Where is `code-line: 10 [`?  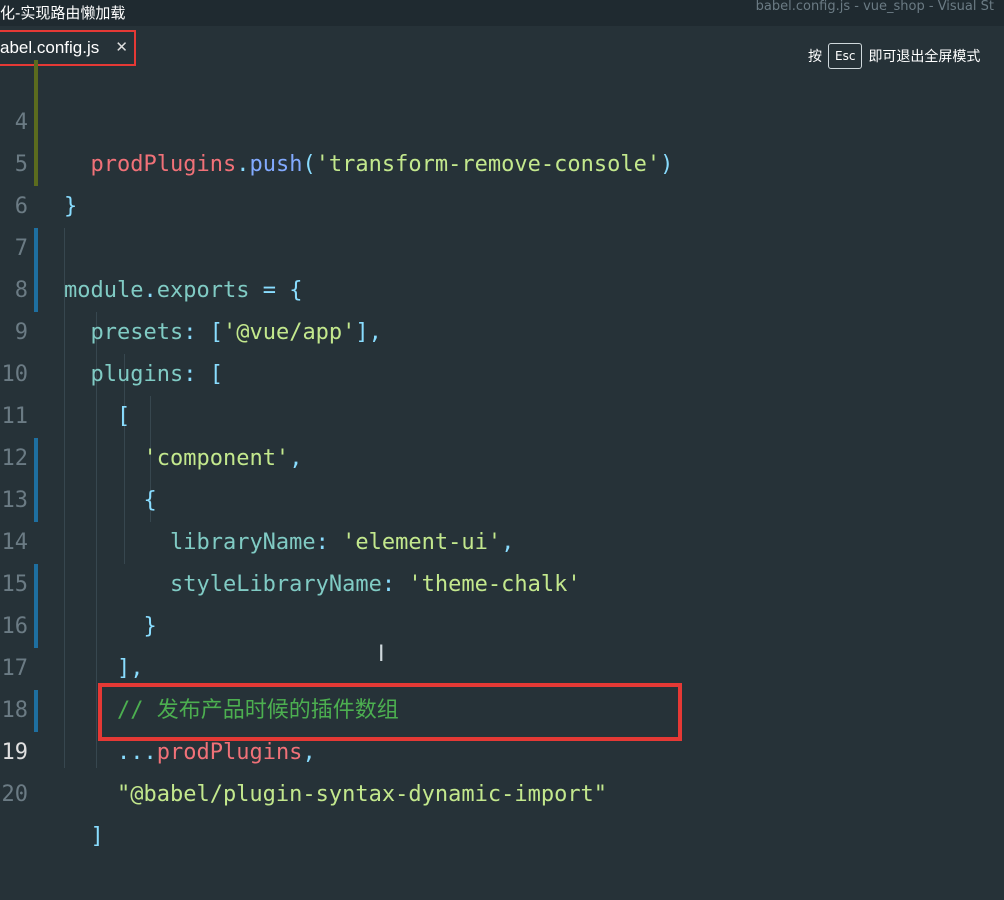
code-line: 10 [ is located at coordinates (502, 370).